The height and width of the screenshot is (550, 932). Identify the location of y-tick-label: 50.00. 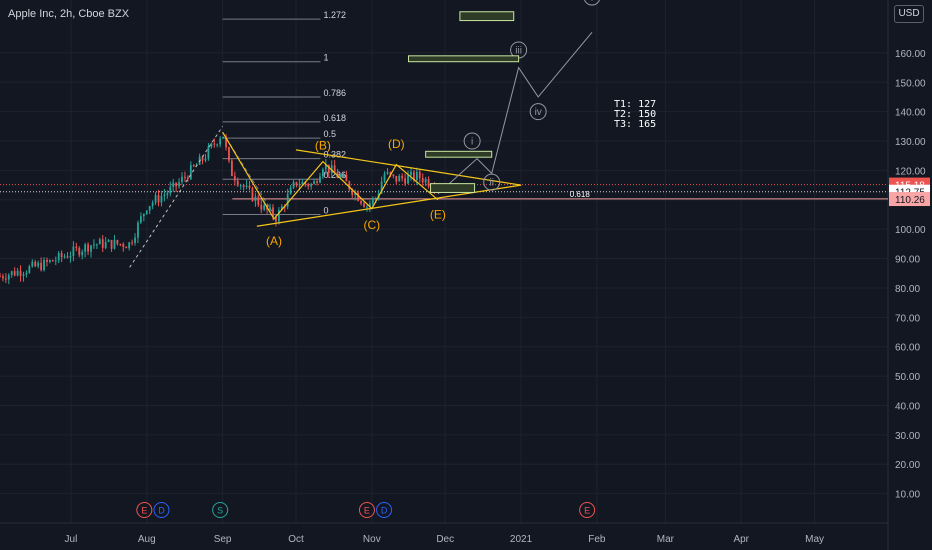
(907, 377).